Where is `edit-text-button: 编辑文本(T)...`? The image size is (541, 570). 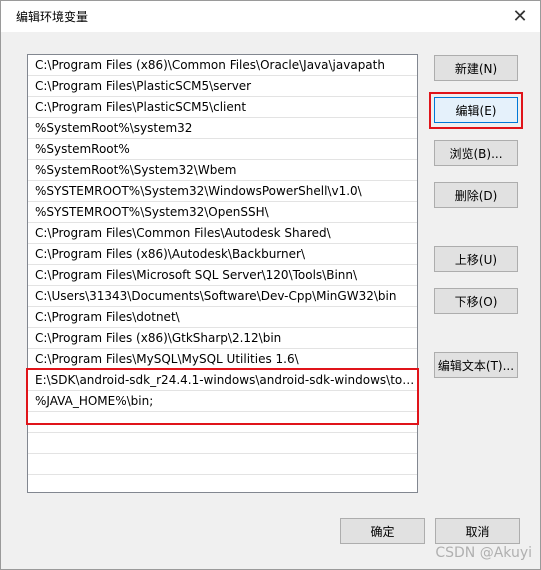
edit-text-button: 编辑文本(T)... is located at coordinates (476, 365).